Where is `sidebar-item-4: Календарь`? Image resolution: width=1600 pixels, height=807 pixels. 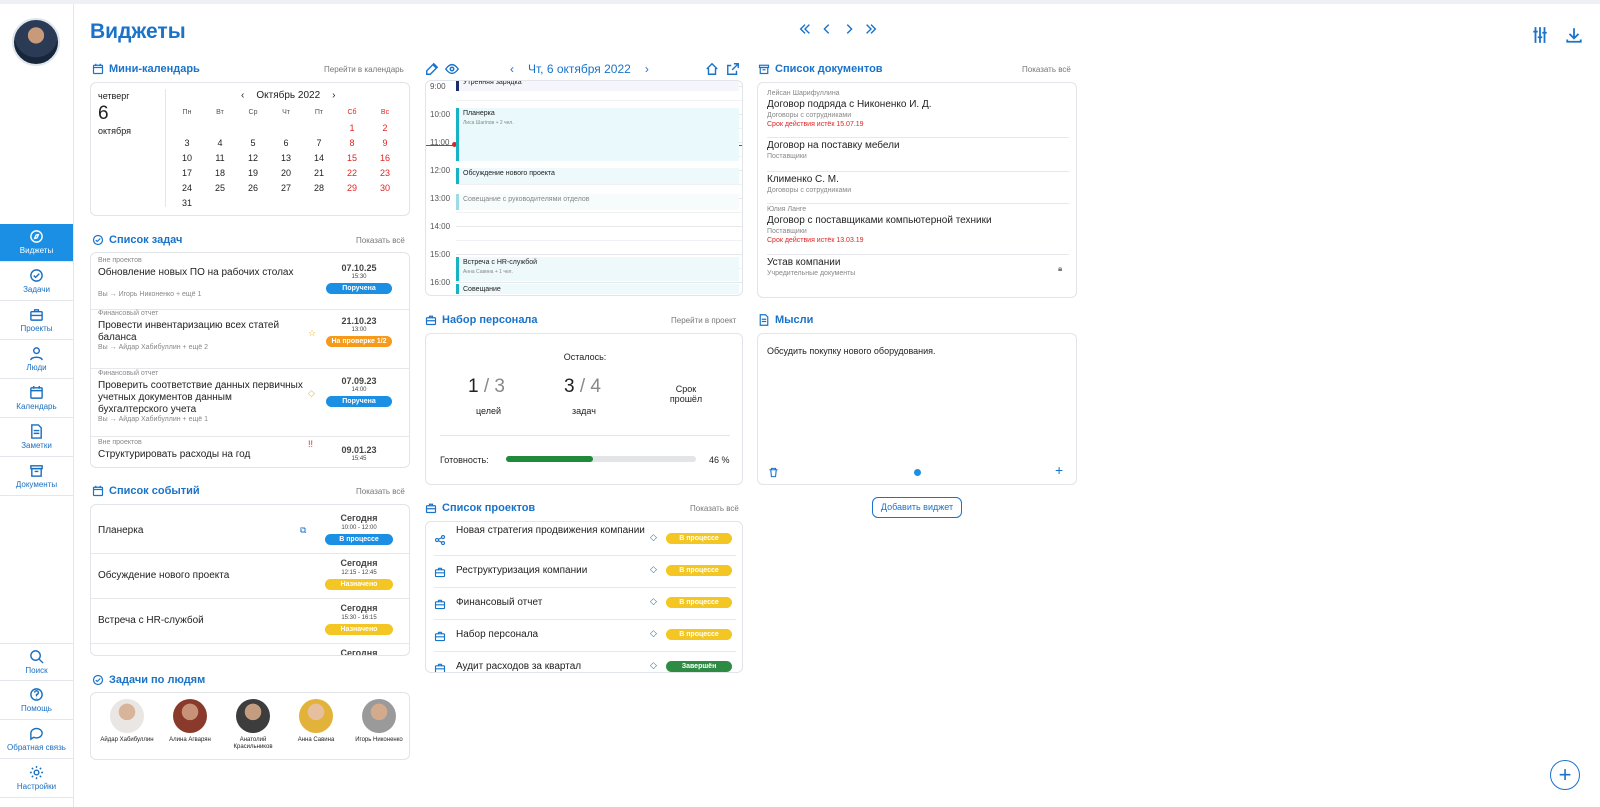
sidebar-item-4: Календарь is located at coordinates (36, 399).